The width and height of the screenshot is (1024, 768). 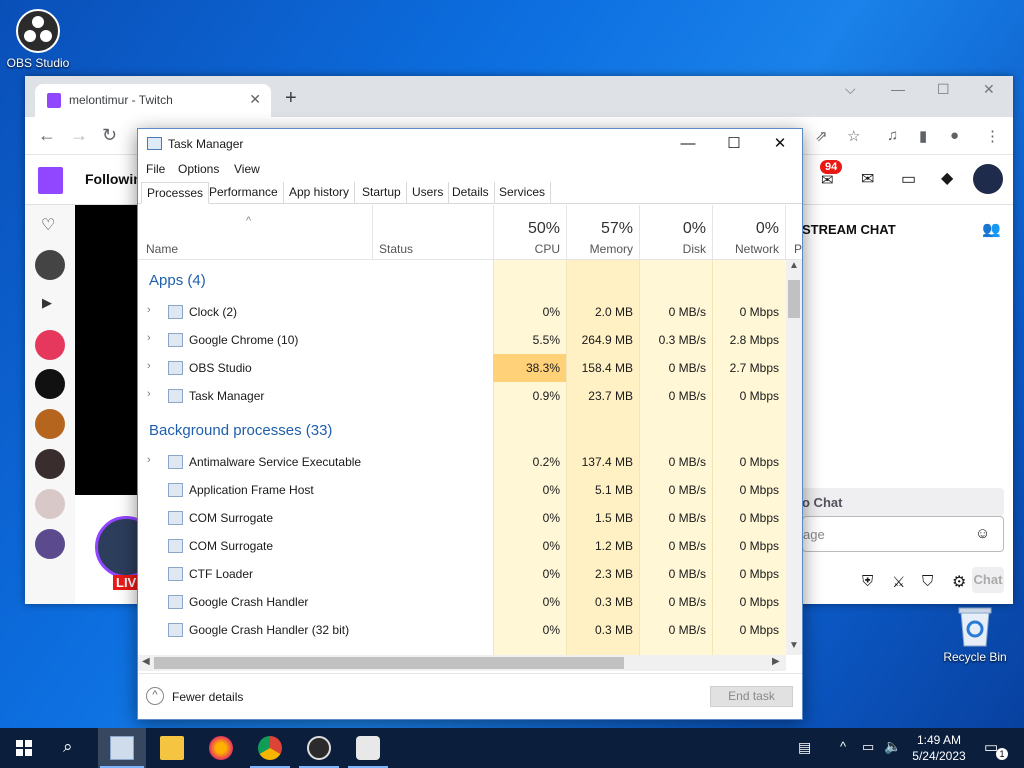 What do you see at coordinates (898, 582) in the screenshot?
I see `mod-sword-icon: ⚔` at bounding box center [898, 582].